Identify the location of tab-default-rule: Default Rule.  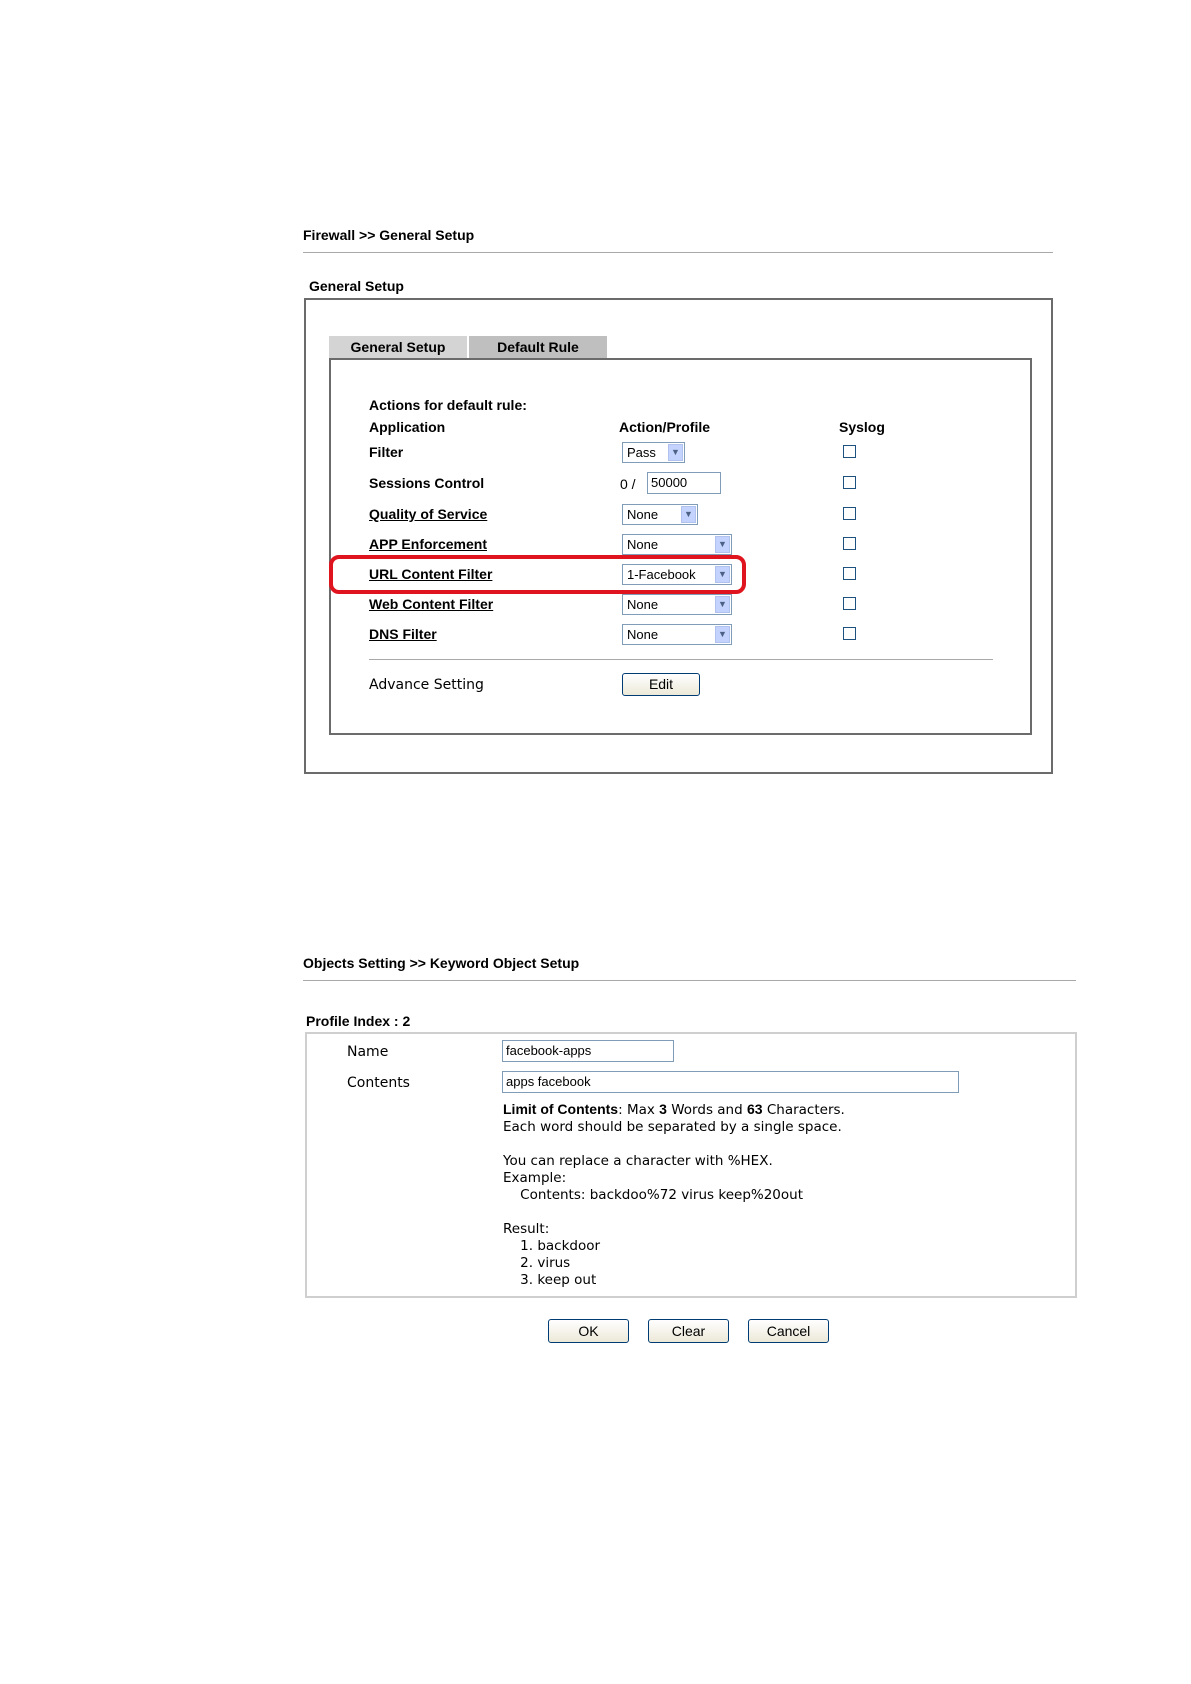
(538, 347).